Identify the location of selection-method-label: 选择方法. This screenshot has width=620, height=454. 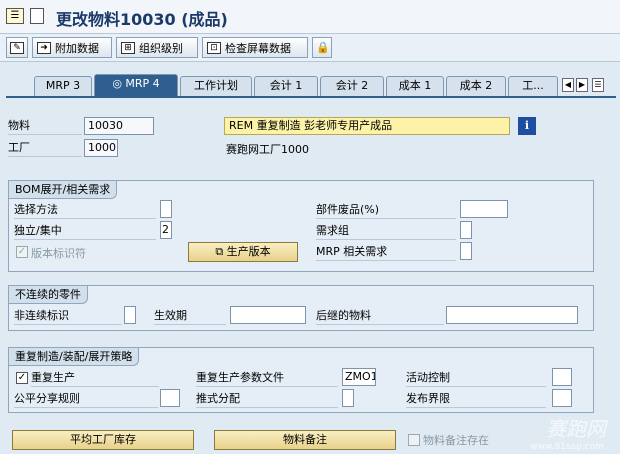
(85, 210).